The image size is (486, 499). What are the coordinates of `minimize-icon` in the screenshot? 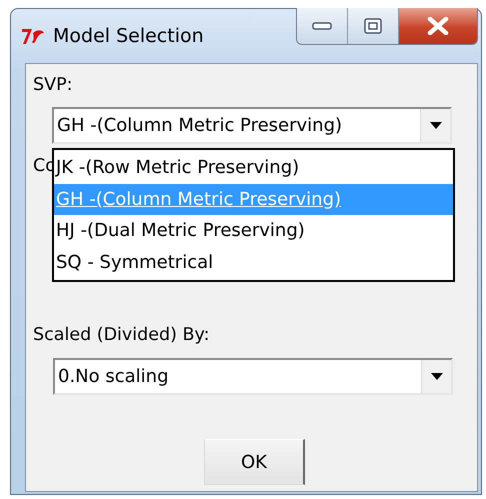 It's located at (322, 26).